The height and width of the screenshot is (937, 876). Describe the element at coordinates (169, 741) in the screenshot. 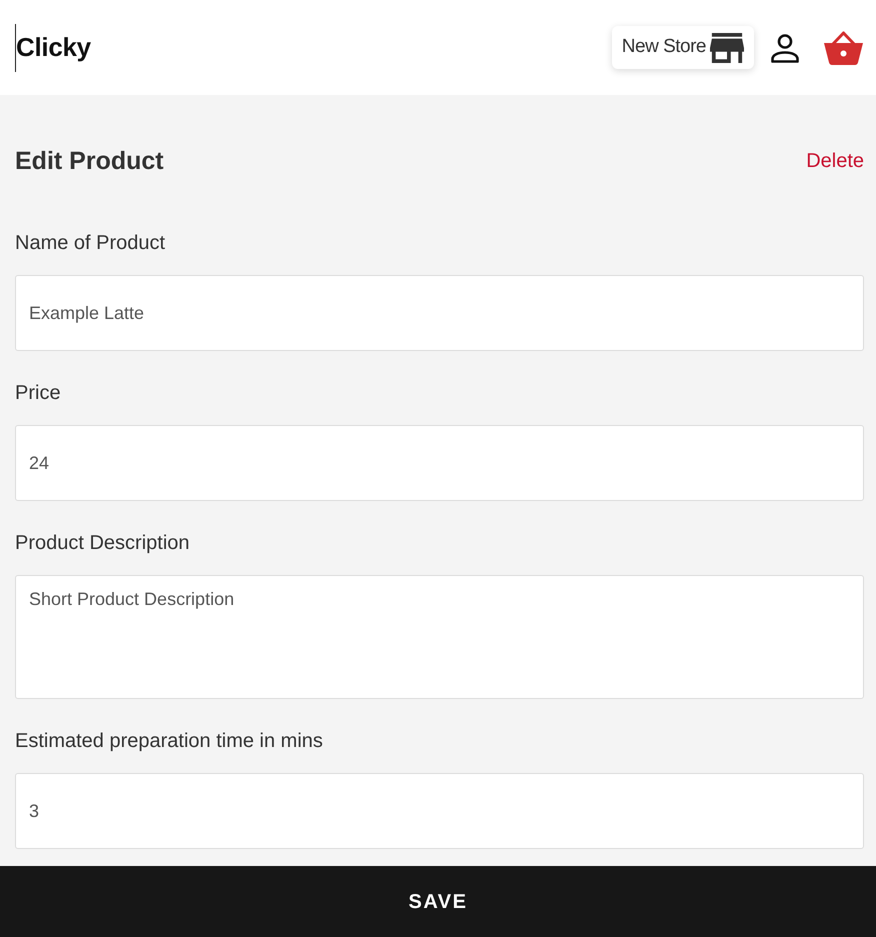

I see `field-label: Estimated preparation time in mins` at that location.